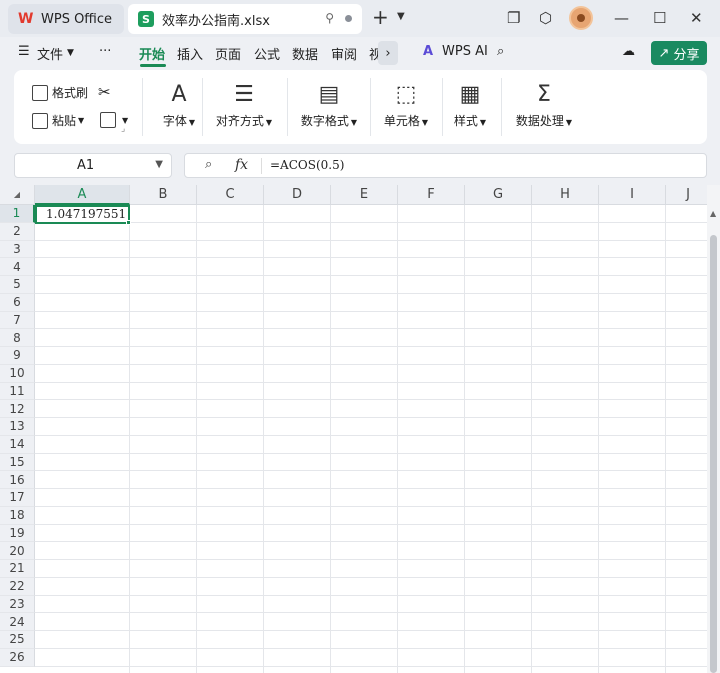 This screenshot has width=720, height=673. Describe the element at coordinates (696, 18) in the screenshot. I see `close-icon: ✕` at that location.